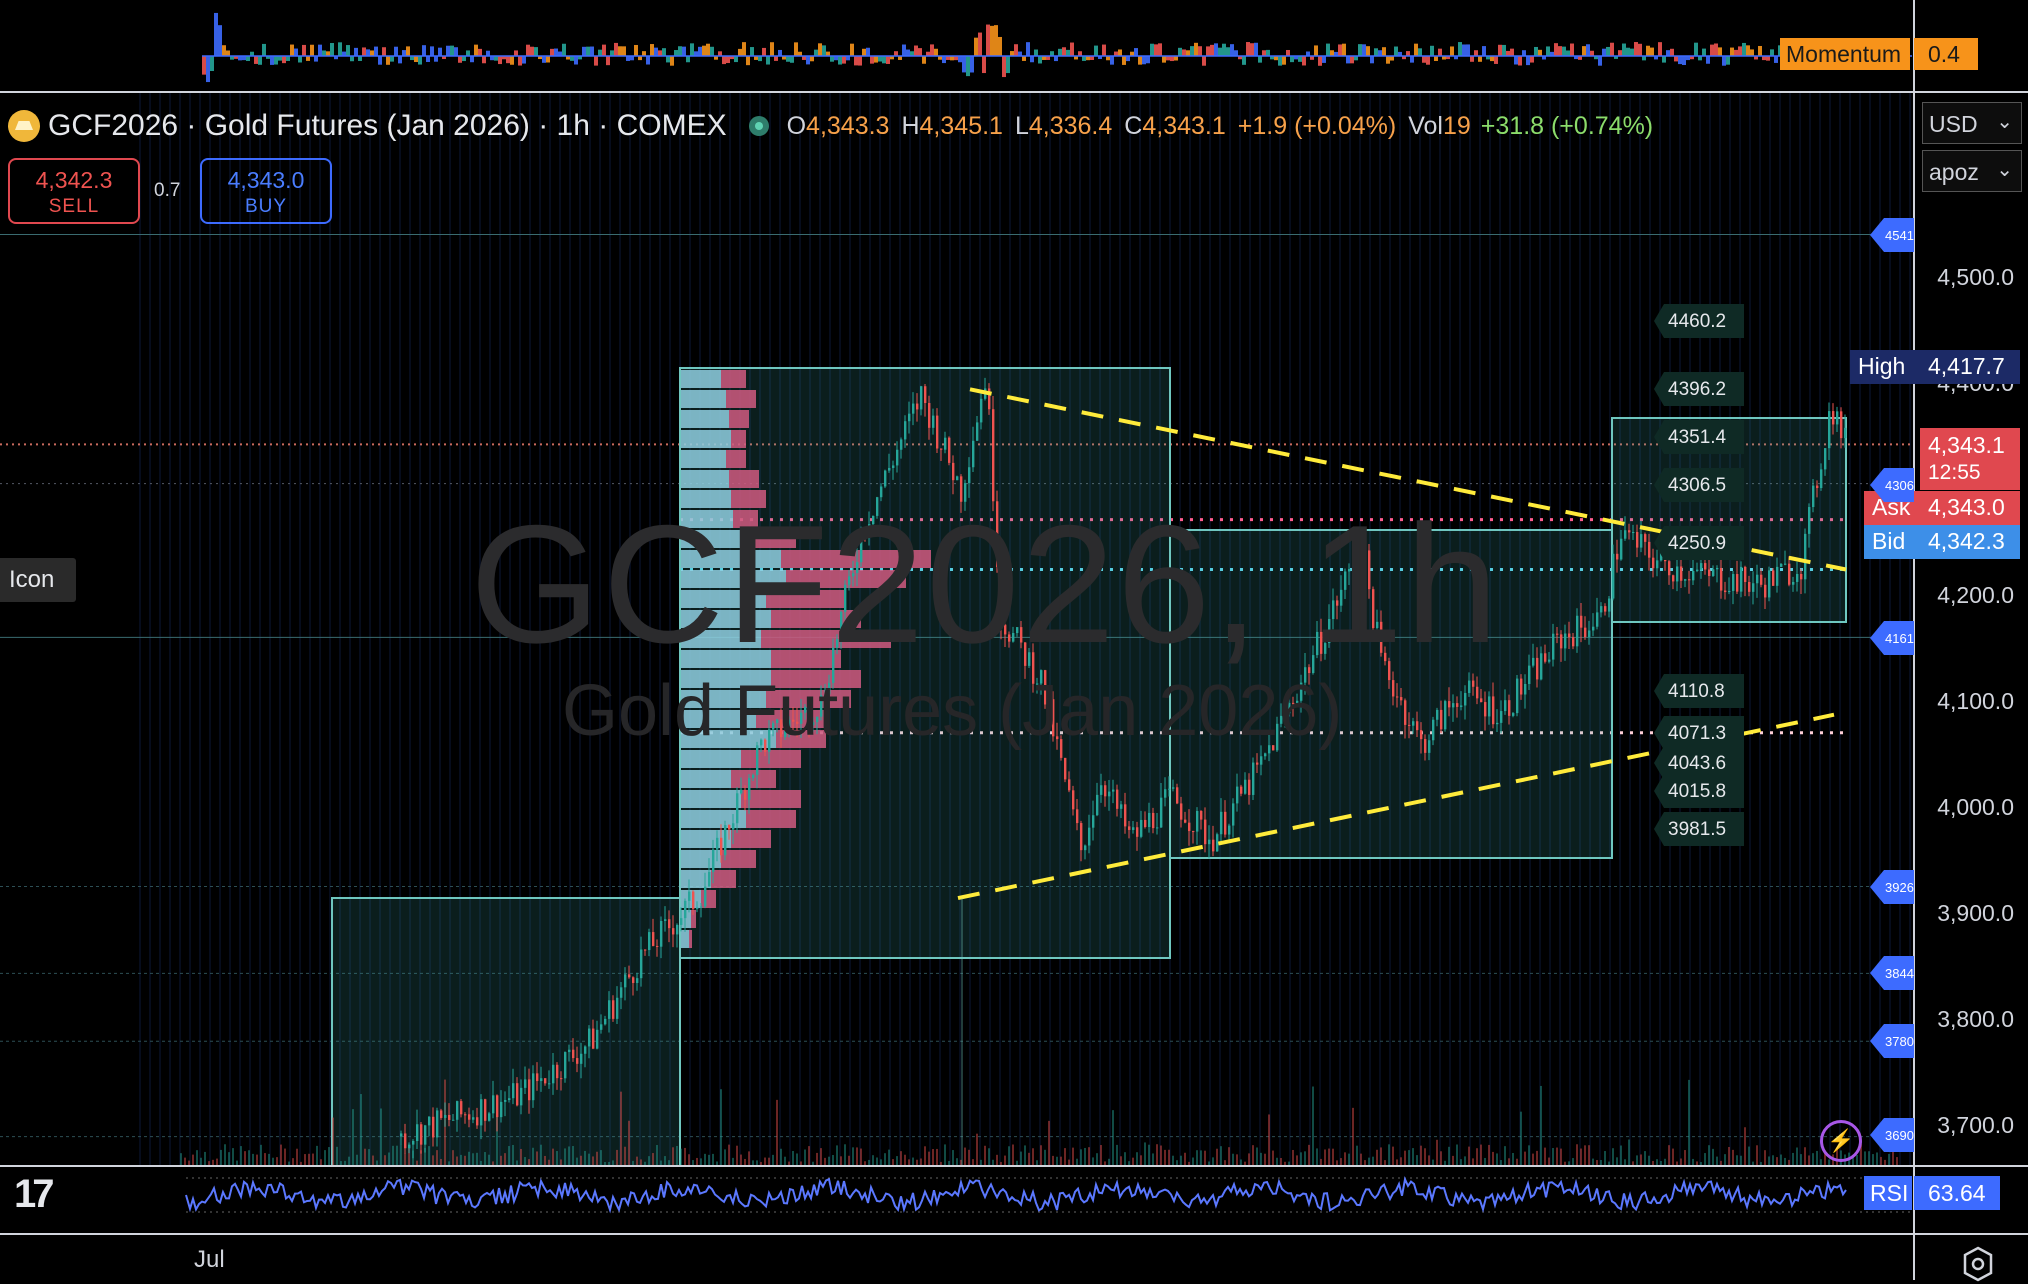  Describe the element at coordinates (1978, 1264) in the screenshot. I see `settings-icon` at that location.